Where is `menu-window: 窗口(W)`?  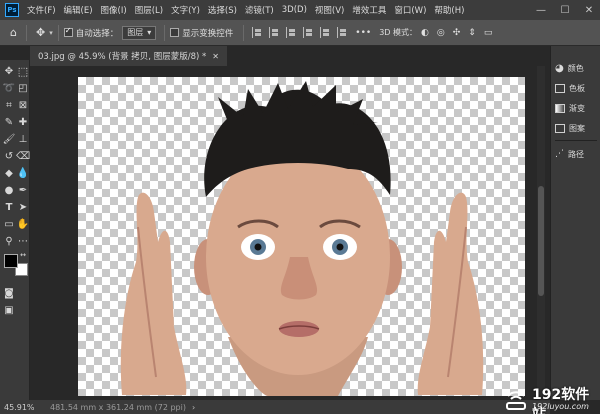
menu-window: 窗口(W) is located at coordinates (410, 10).